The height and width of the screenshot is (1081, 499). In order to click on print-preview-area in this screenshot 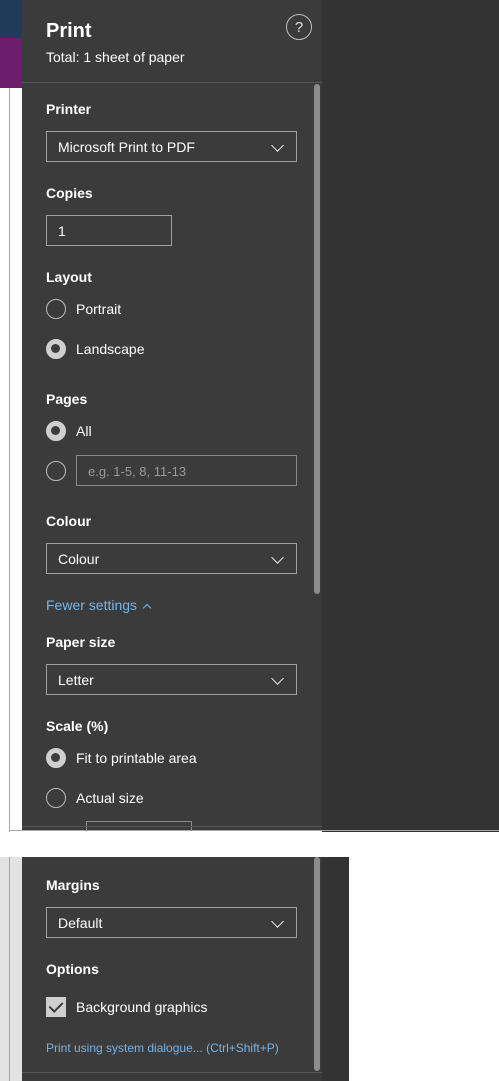, I will do `click(335, 969)`.